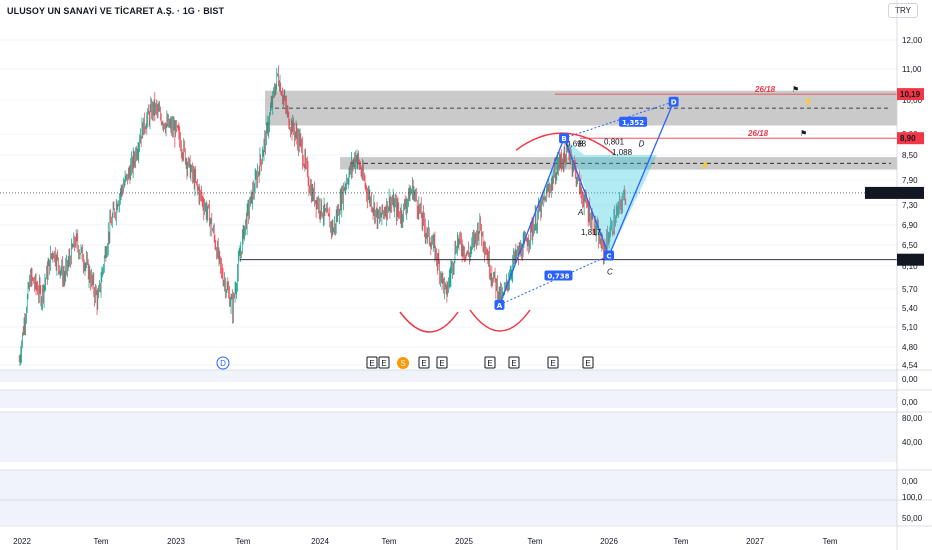 Image resolution: width=932 pixels, height=550 pixels. Describe the element at coordinates (581, 144) in the screenshot. I see `wave-label: B` at that location.